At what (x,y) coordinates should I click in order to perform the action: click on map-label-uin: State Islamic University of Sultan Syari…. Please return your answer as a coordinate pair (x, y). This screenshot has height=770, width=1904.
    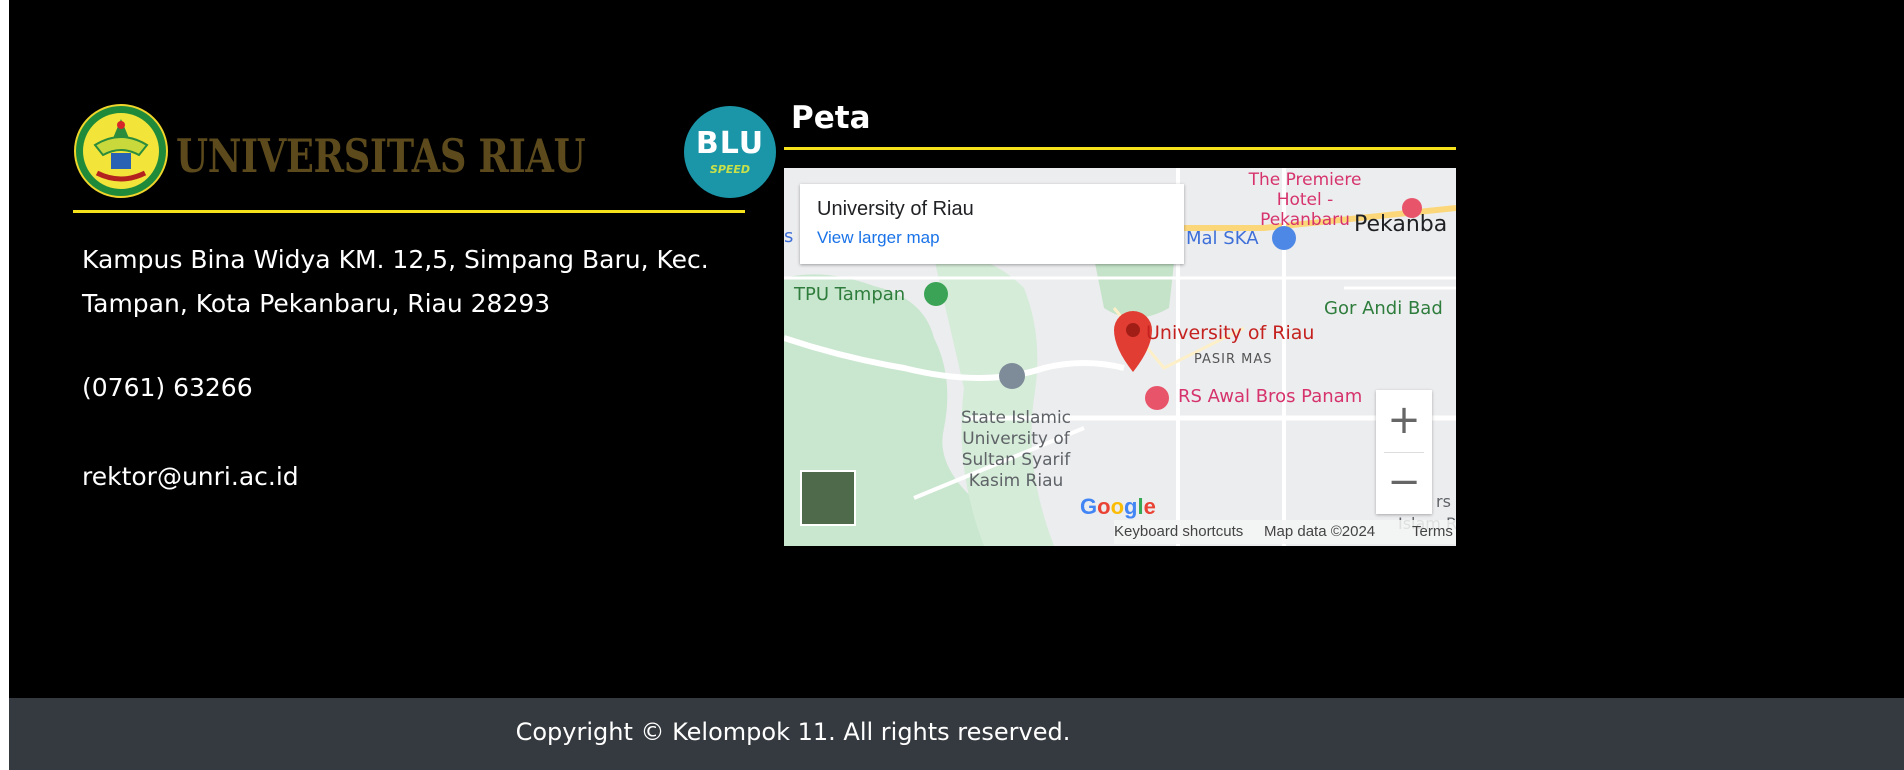
    Looking at the image, I should click on (1016, 449).